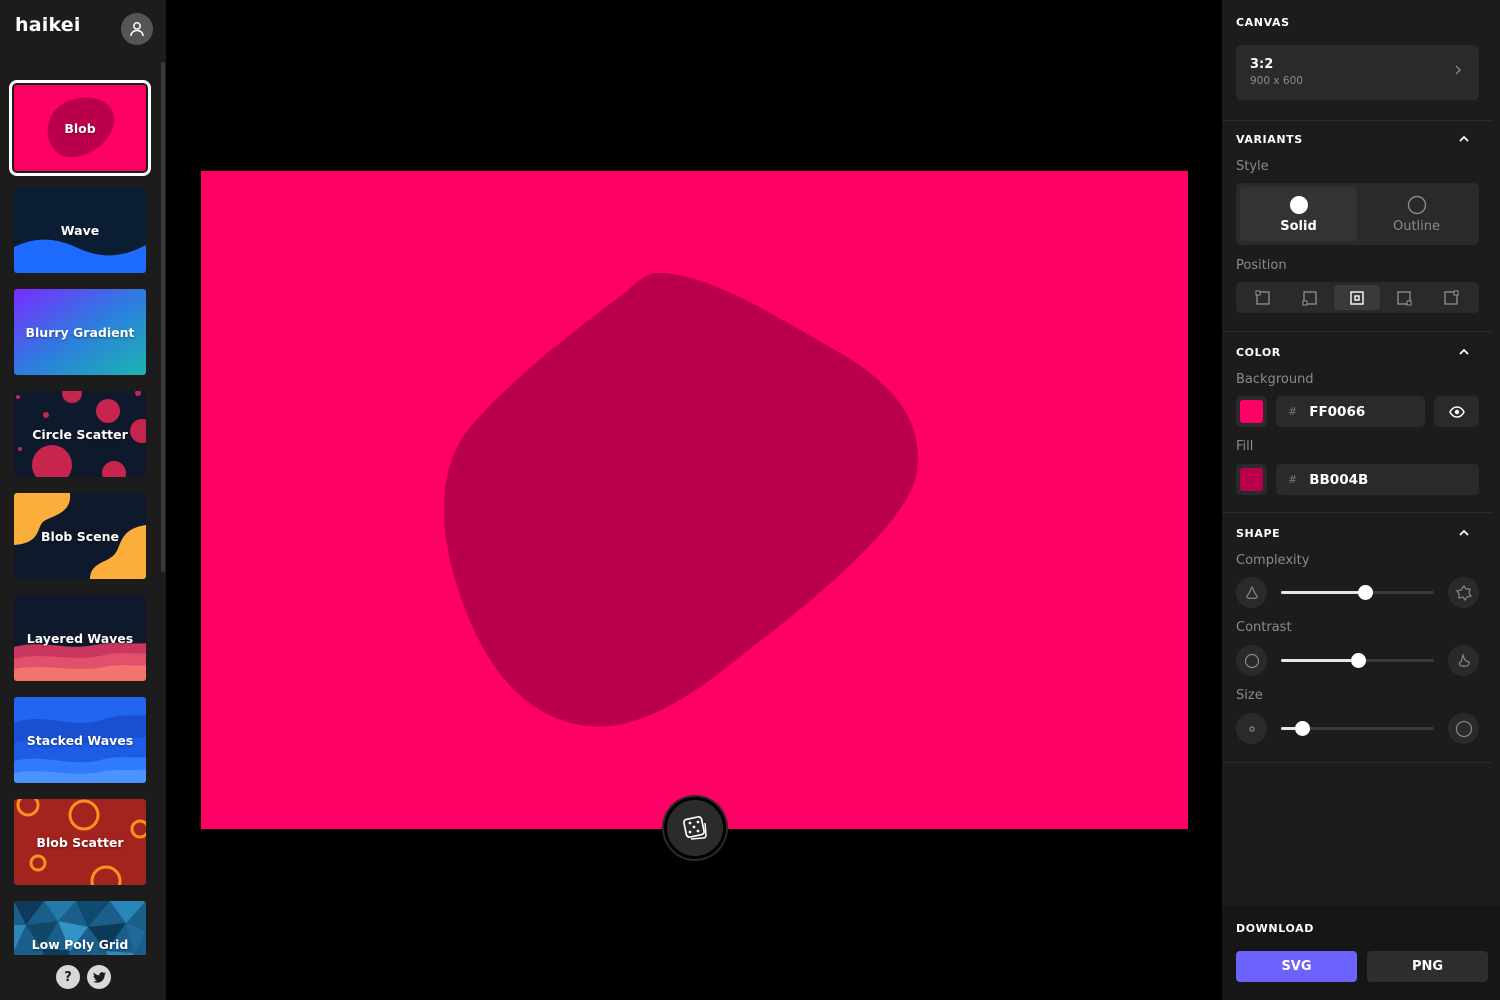 Image resolution: width=1500 pixels, height=1000 pixels. Describe the element at coordinates (1249, 695) in the screenshot. I see `size-label: Size` at that location.